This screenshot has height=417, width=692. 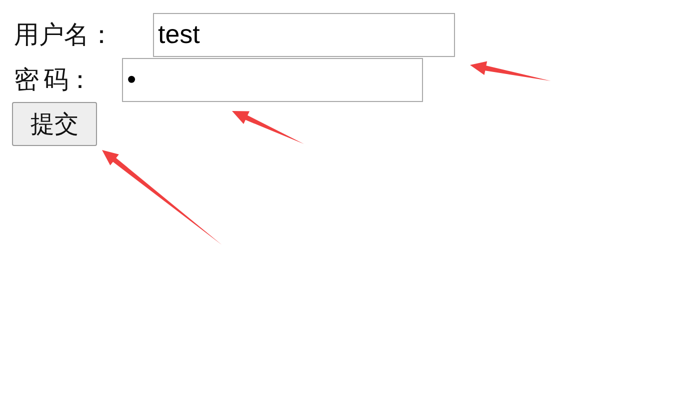 I want to click on field-label: 密 码：, so click(x=53, y=81).